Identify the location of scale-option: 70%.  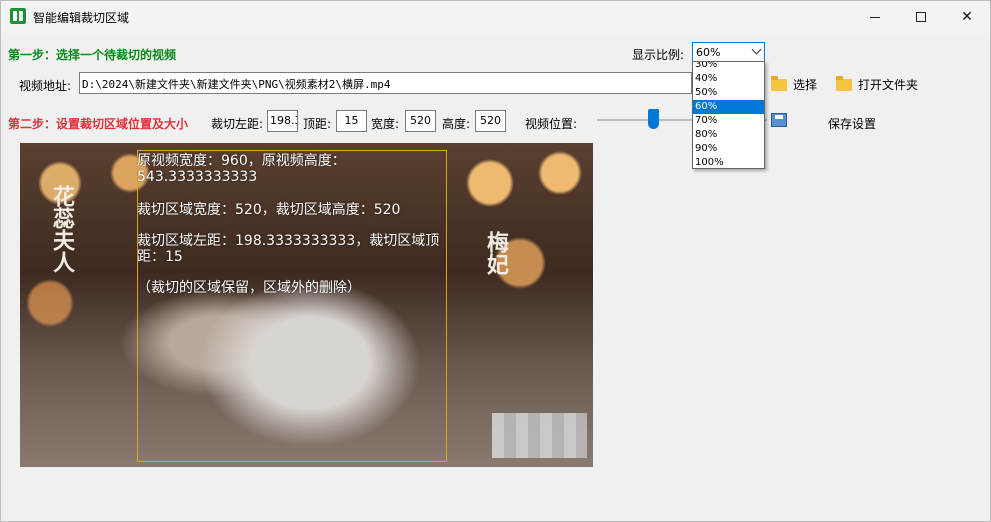
(728, 121).